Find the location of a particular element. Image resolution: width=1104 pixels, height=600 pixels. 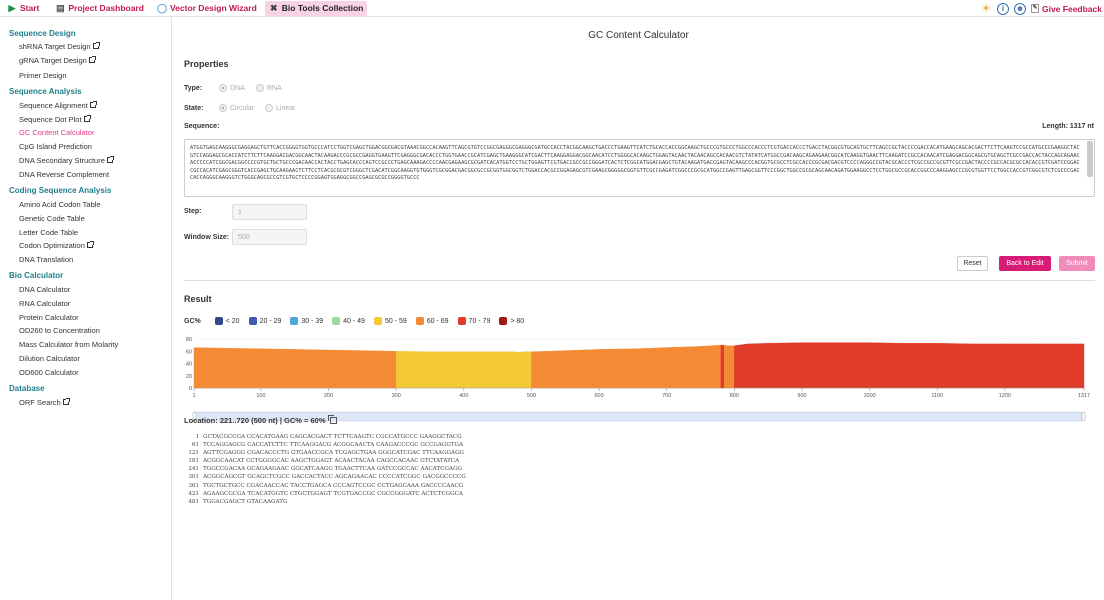

feedback-label: Give Feedback is located at coordinates (1071, 8).